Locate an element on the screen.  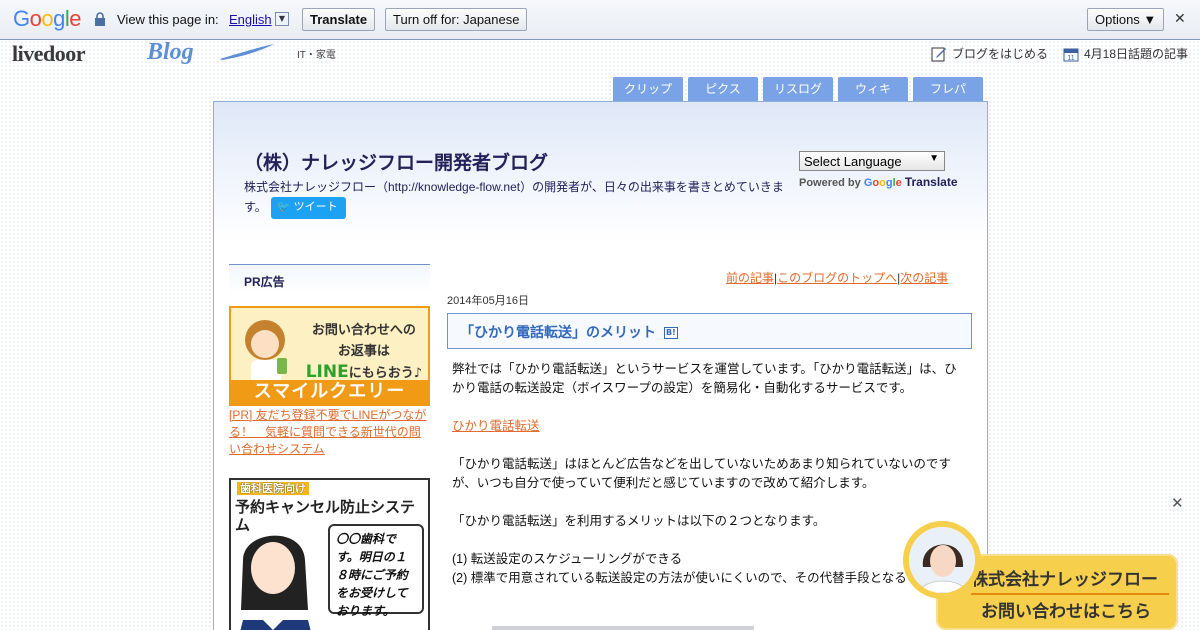
prev-entry-link: 前の記事 is located at coordinates (750, 278).